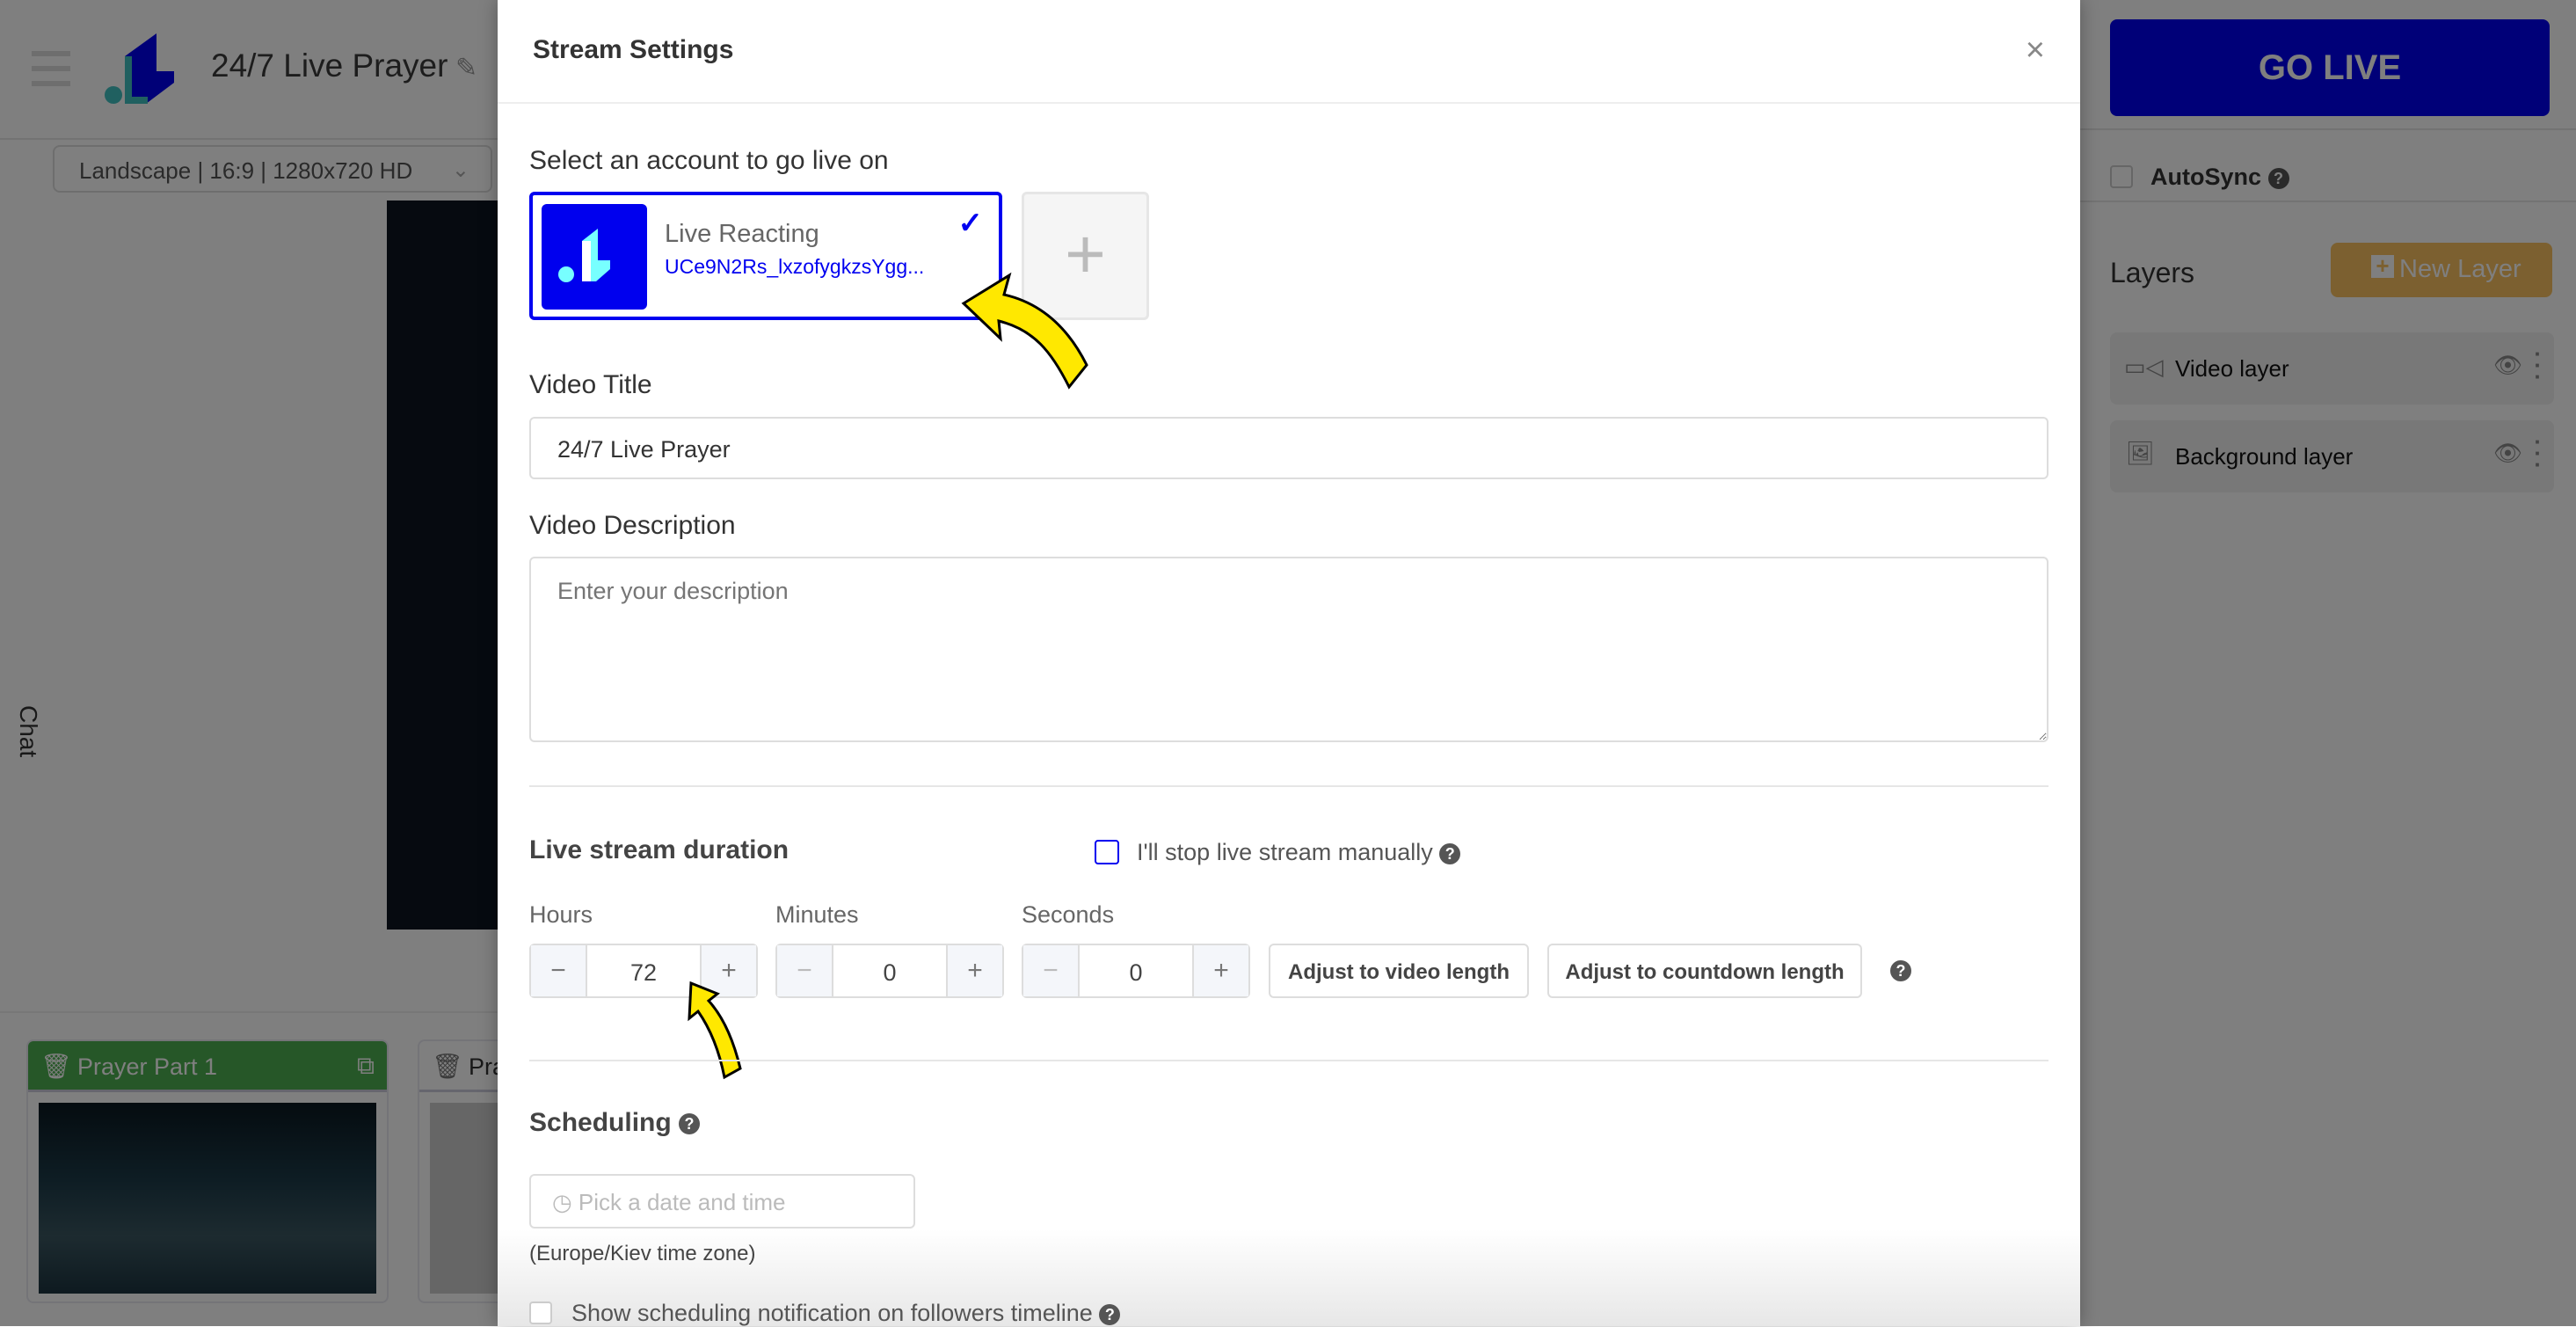  Describe the element at coordinates (970, 223) in the screenshot. I see `check-icon: ✓` at that location.